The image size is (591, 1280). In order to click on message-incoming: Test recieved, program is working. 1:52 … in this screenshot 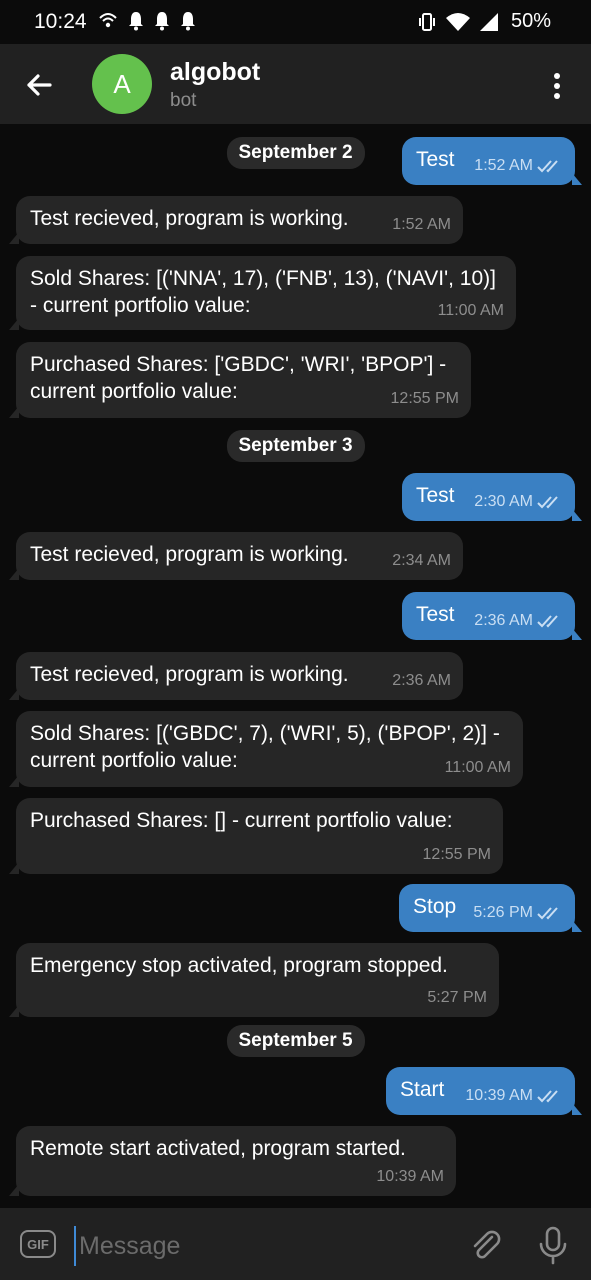, I will do `click(236, 220)`.